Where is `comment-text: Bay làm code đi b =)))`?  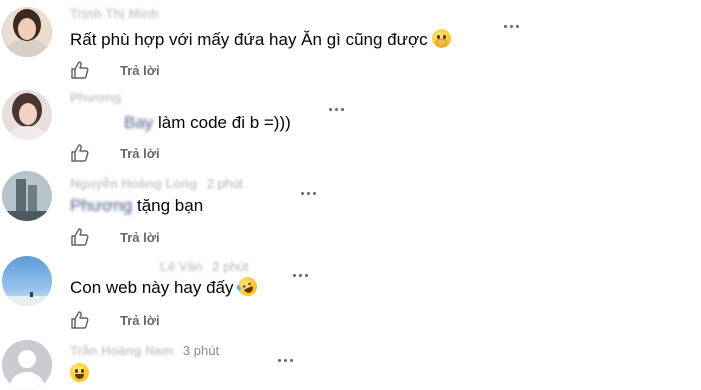
comment-text: Bay làm code đi b =))) is located at coordinates (180, 123).